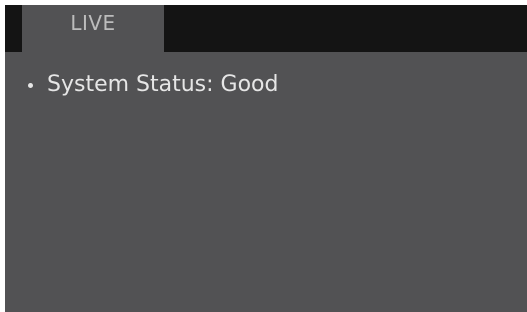 The width and height of the screenshot is (527, 312). Describe the element at coordinates (93, 23) in the screenshot. I see `tab-label-live: LIVE` at that location.